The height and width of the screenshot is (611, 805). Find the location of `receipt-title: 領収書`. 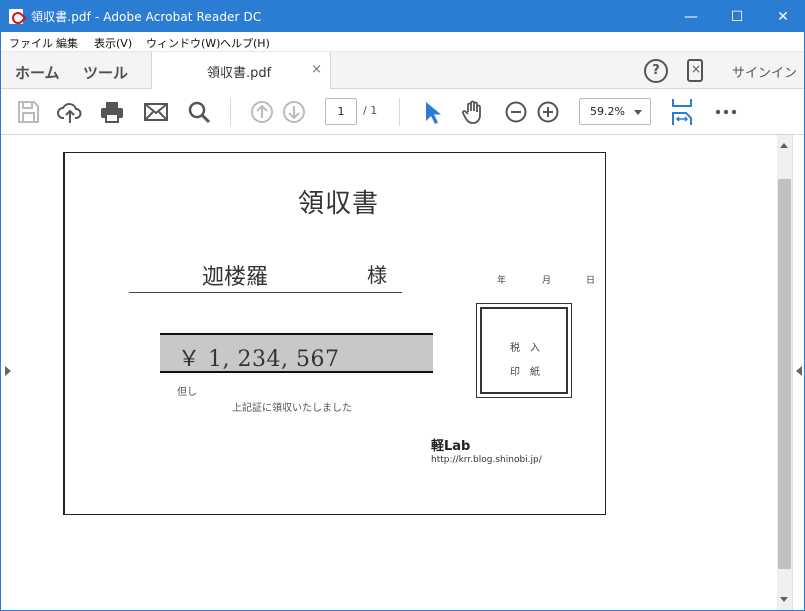

receipt-title: 領収書 is located at coordinates (339, 204).